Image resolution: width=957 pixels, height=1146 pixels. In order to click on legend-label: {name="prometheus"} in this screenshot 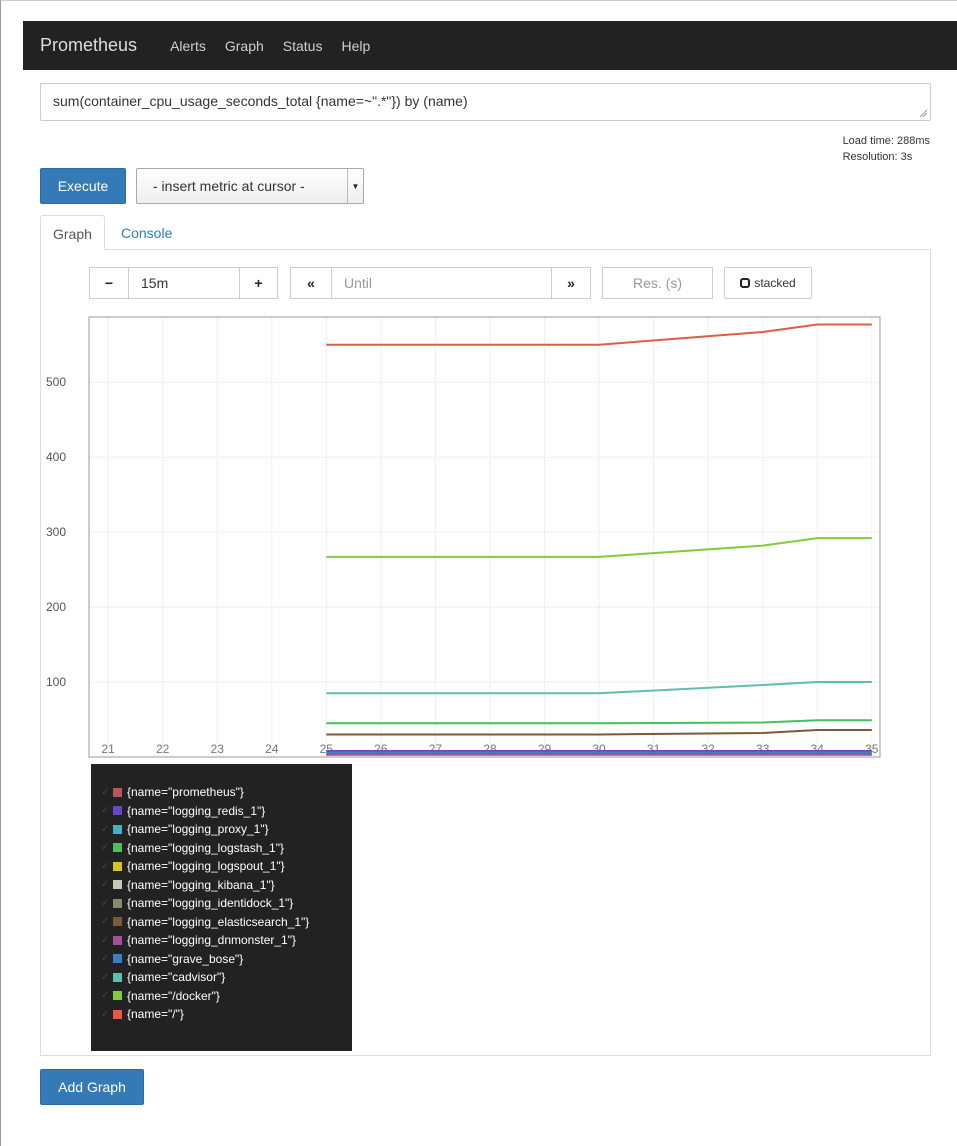, I will do `click(185, 792)`.